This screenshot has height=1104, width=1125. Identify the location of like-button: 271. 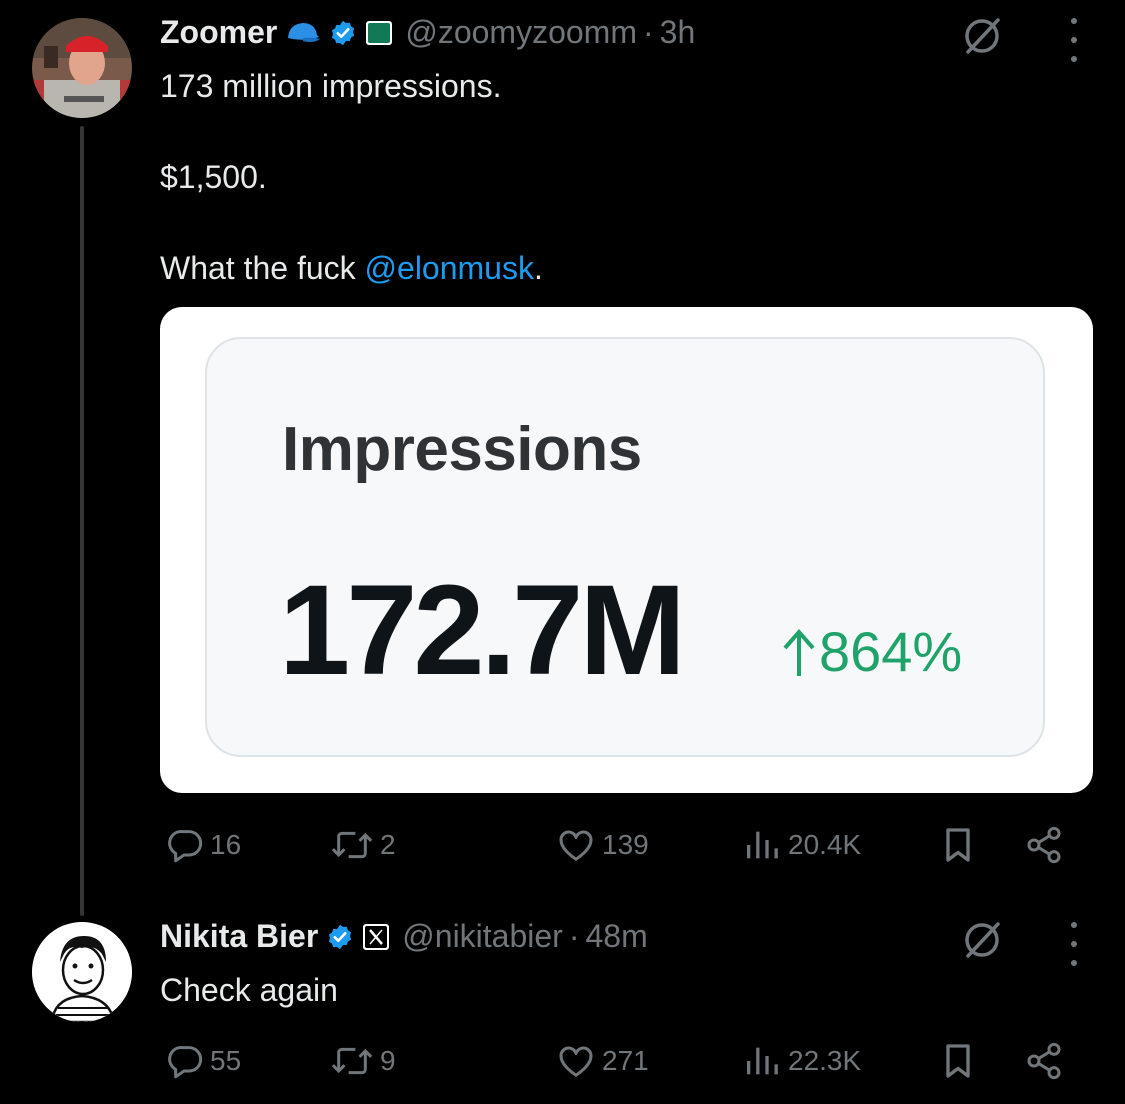
(602, 1061).